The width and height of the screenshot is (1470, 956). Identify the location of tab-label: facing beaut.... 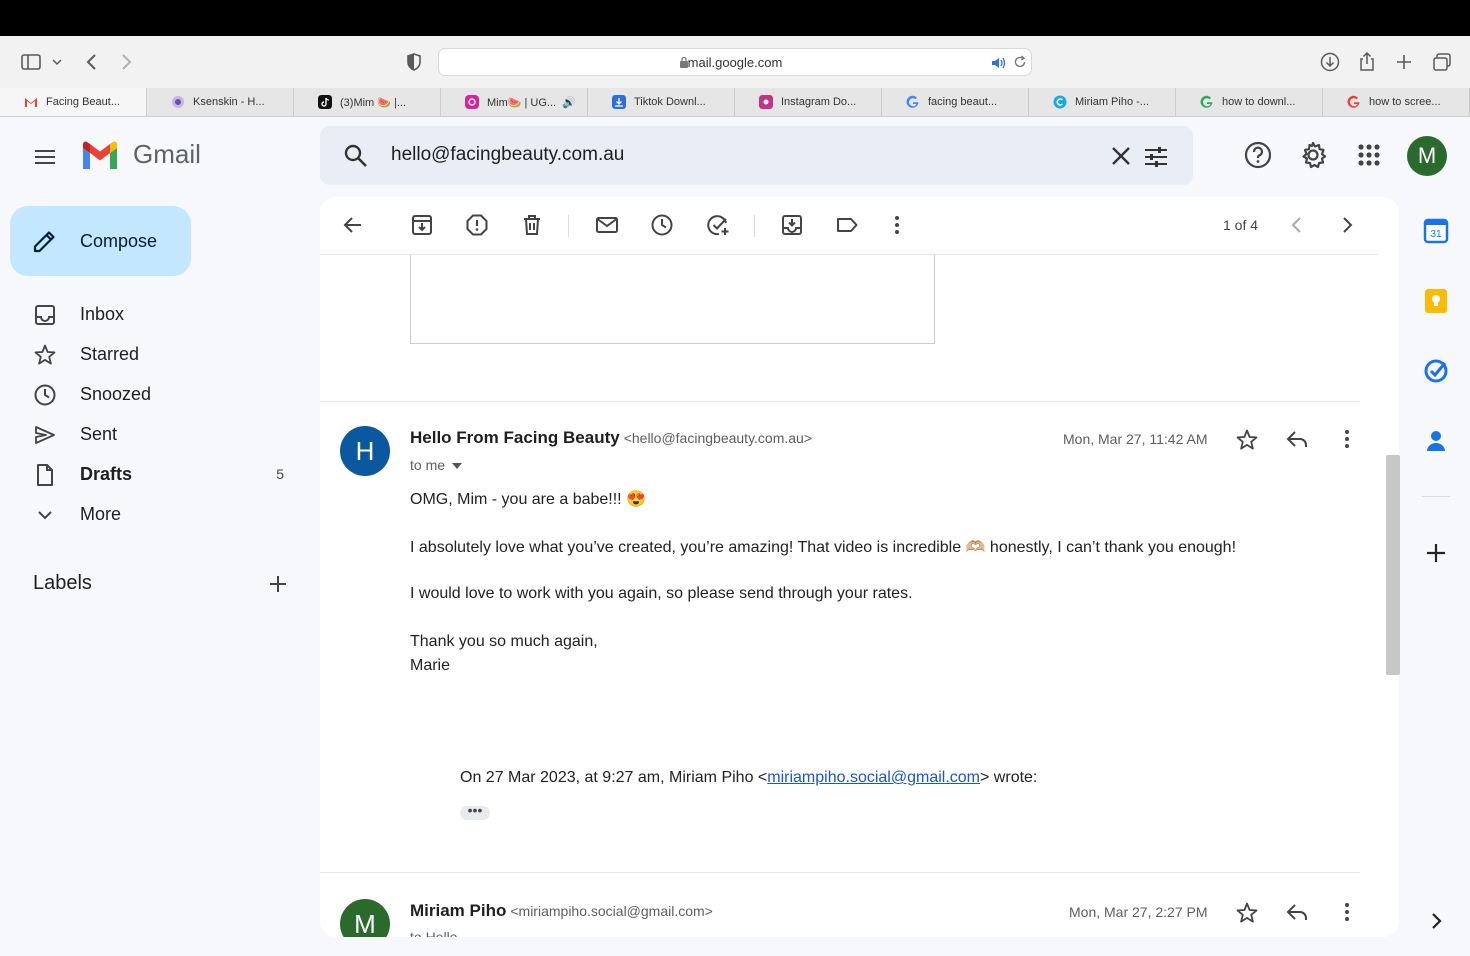
(963, 102).